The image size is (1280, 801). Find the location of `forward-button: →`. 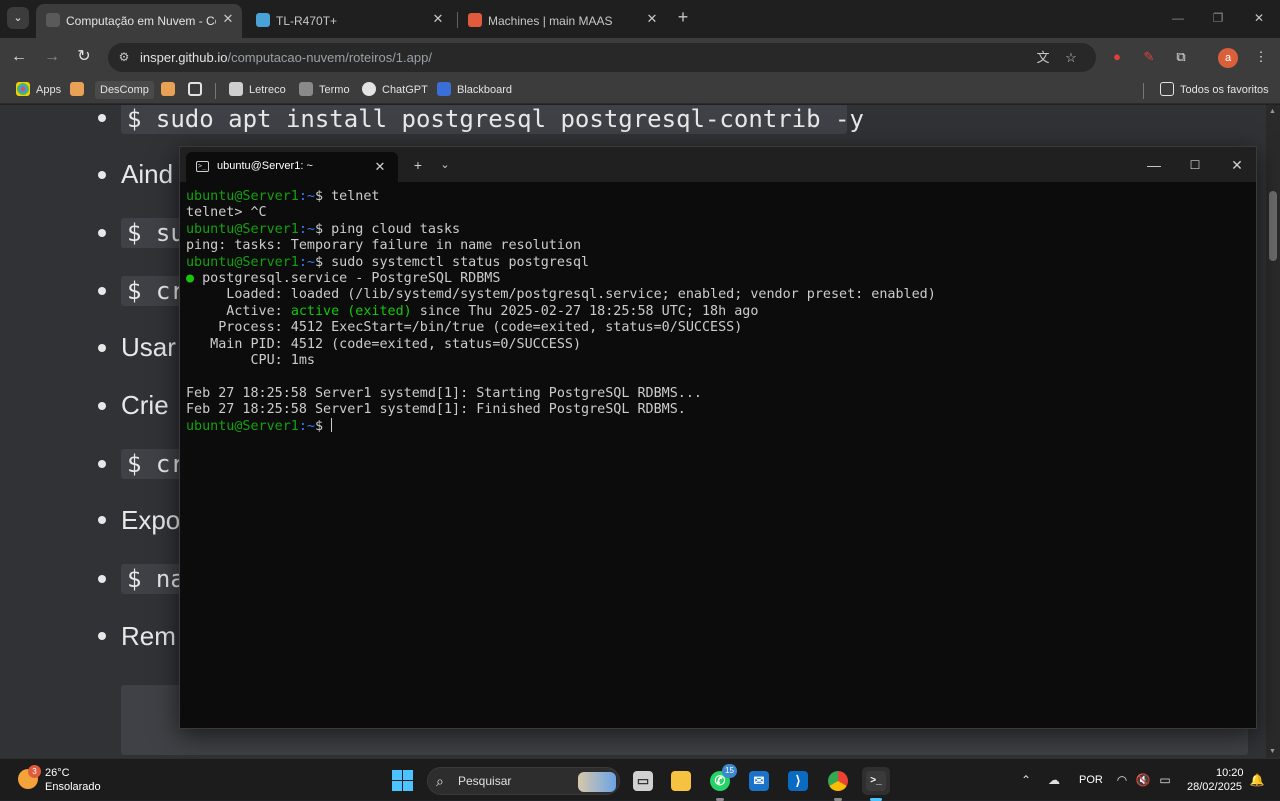

forward-button: → is located at coordinates (52, 57).